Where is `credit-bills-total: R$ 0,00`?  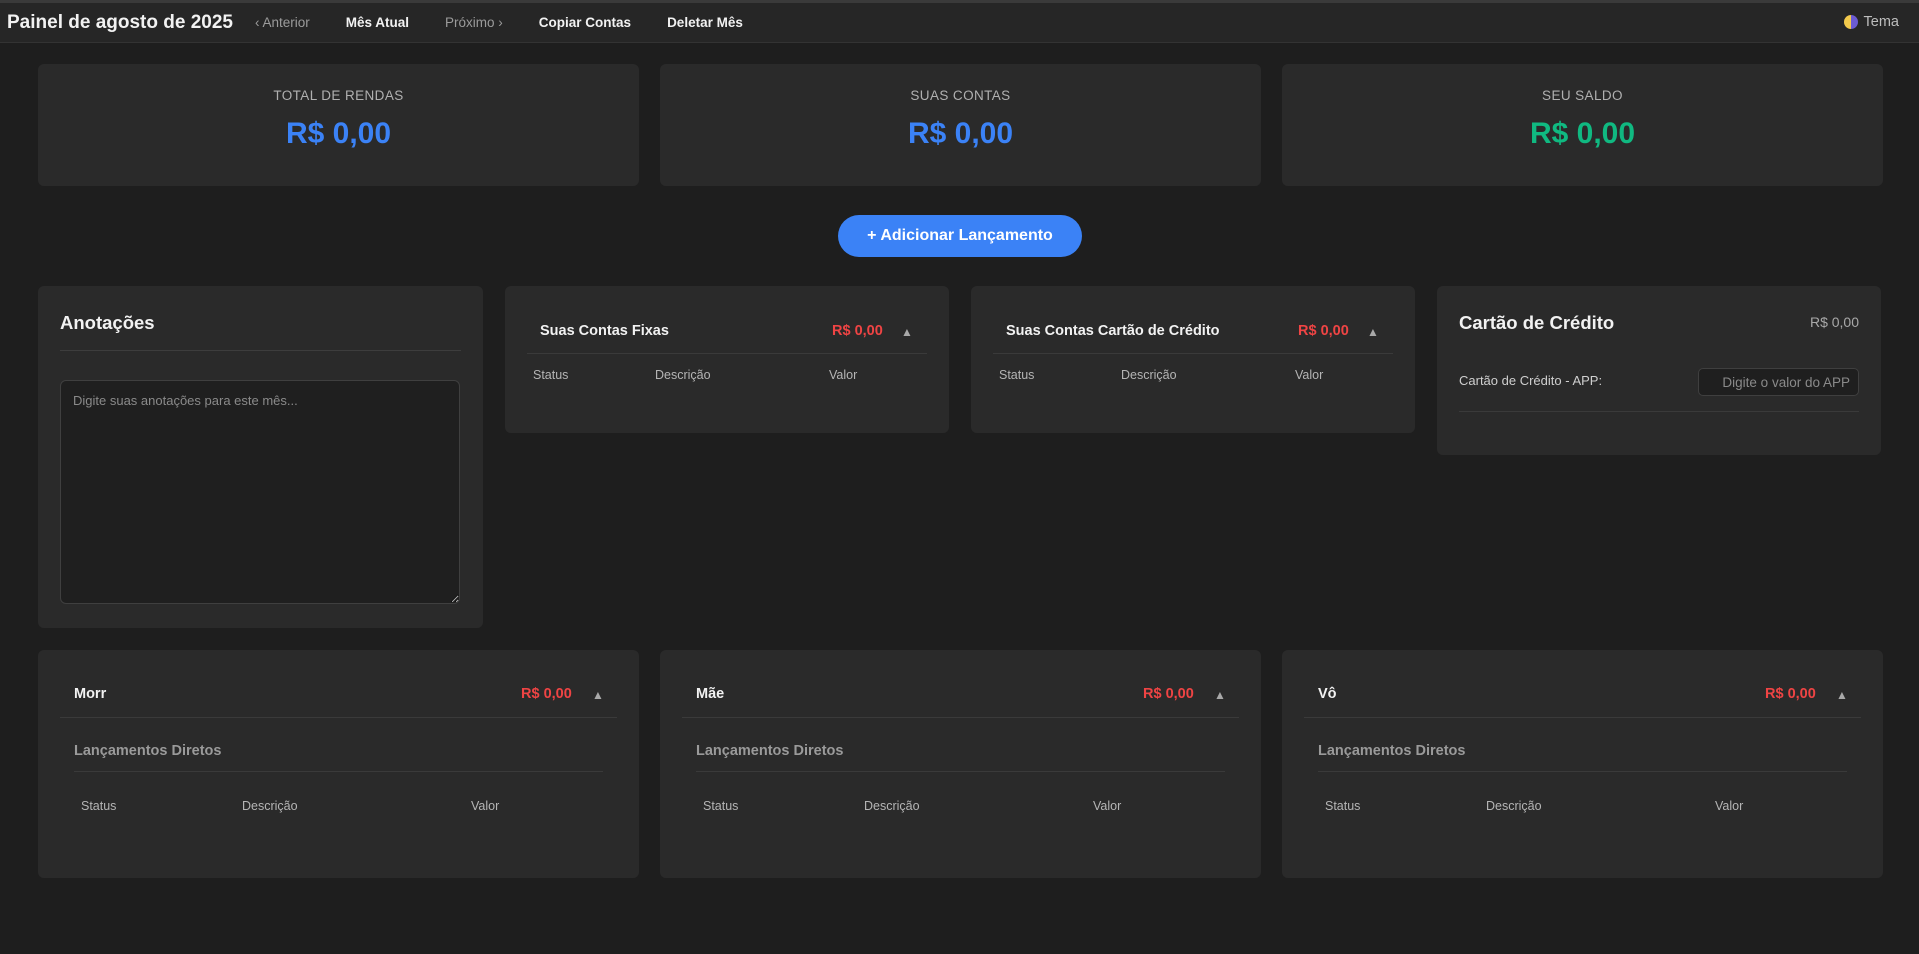 credit-bills-total: R$ 0,00 is located at coordinates (1323, 331).